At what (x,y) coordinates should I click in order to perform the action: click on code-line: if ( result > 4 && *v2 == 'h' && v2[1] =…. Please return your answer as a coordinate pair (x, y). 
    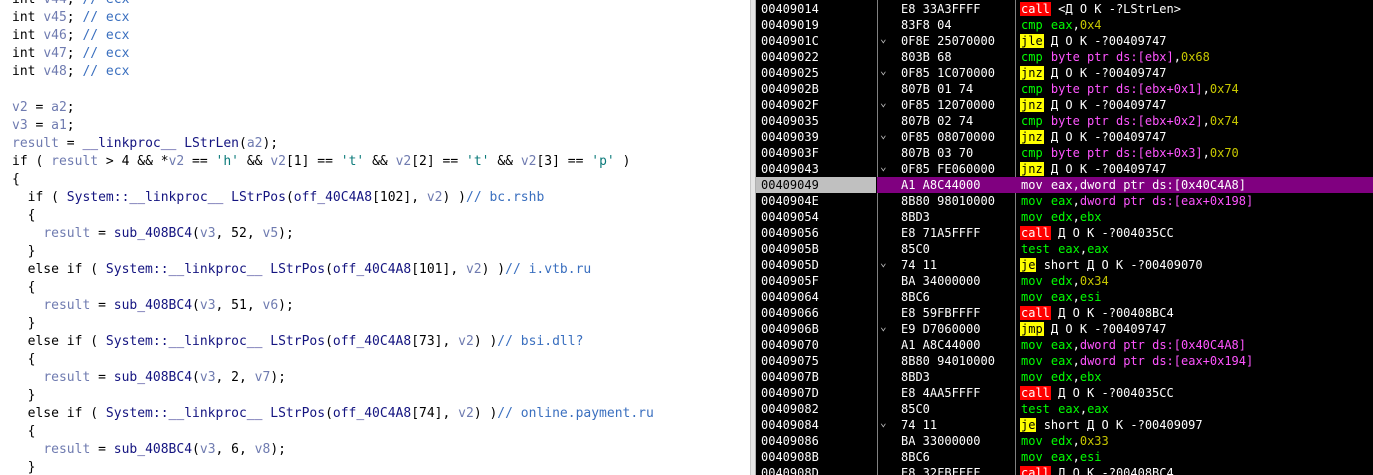
    Looking at the image, I should click on (321, 162).